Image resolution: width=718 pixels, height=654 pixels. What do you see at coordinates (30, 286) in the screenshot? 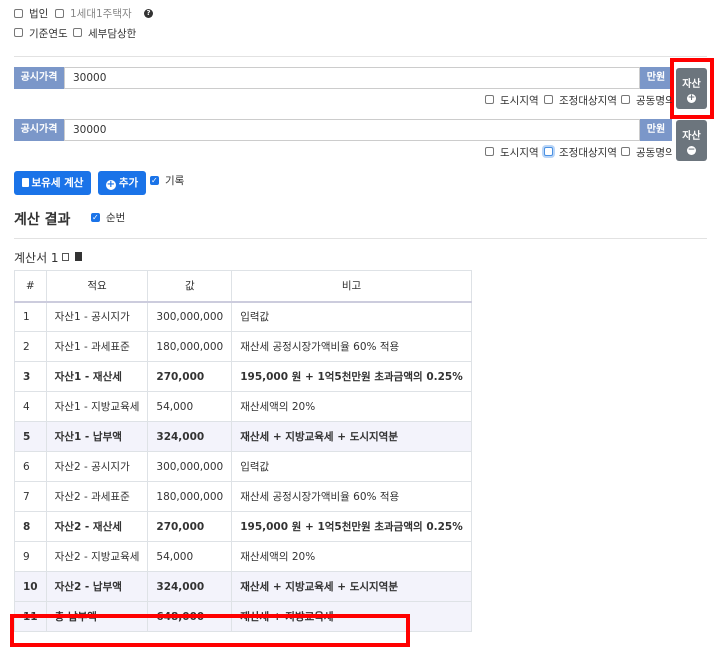
I see `column-header: #` at bounding box center [30, 286].